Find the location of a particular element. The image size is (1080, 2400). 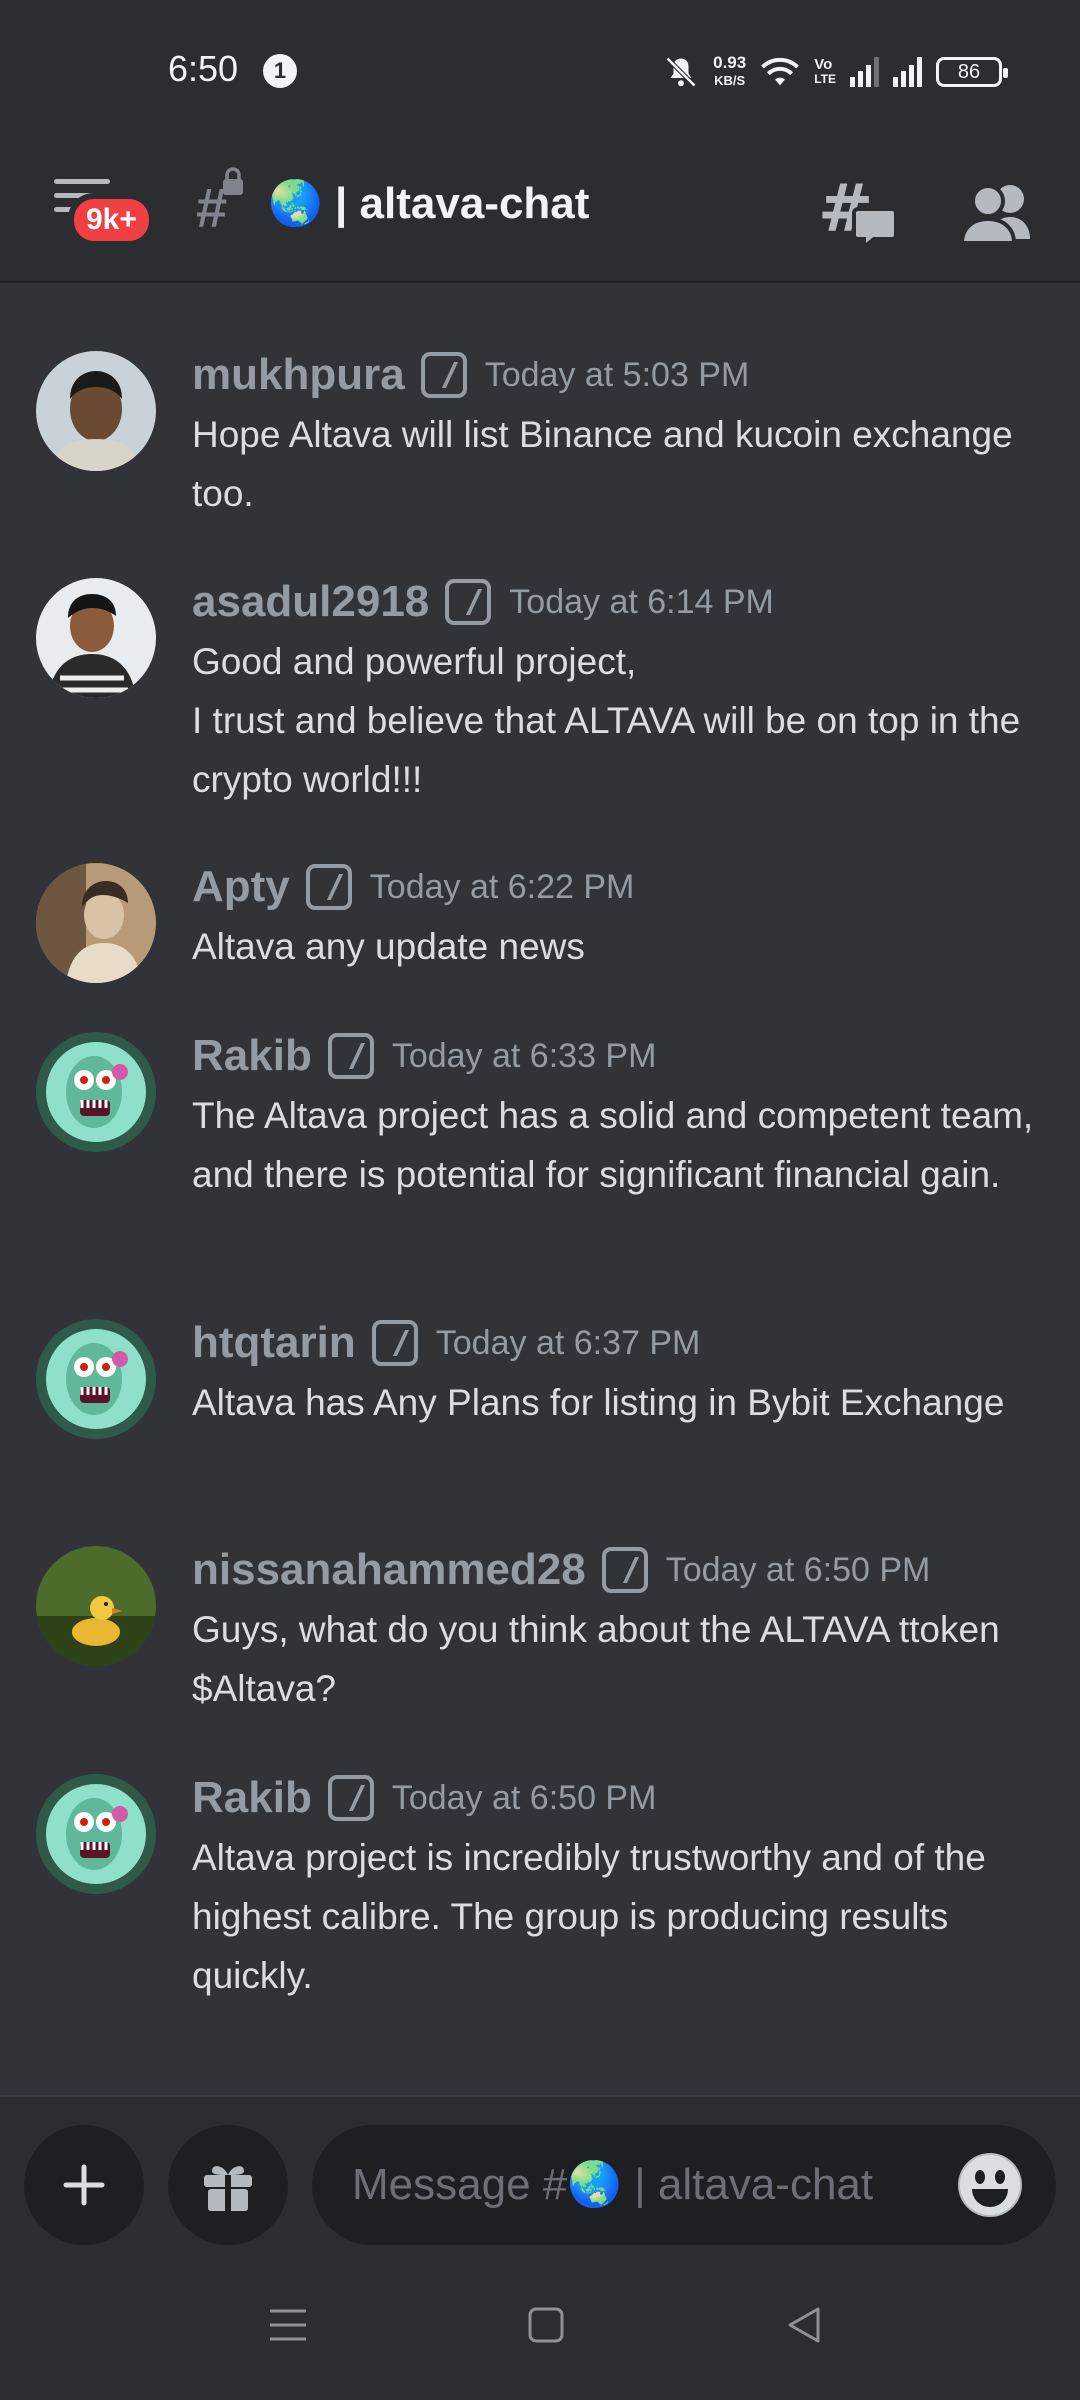

add-attachment-button is located at coordinates (84, 2185).